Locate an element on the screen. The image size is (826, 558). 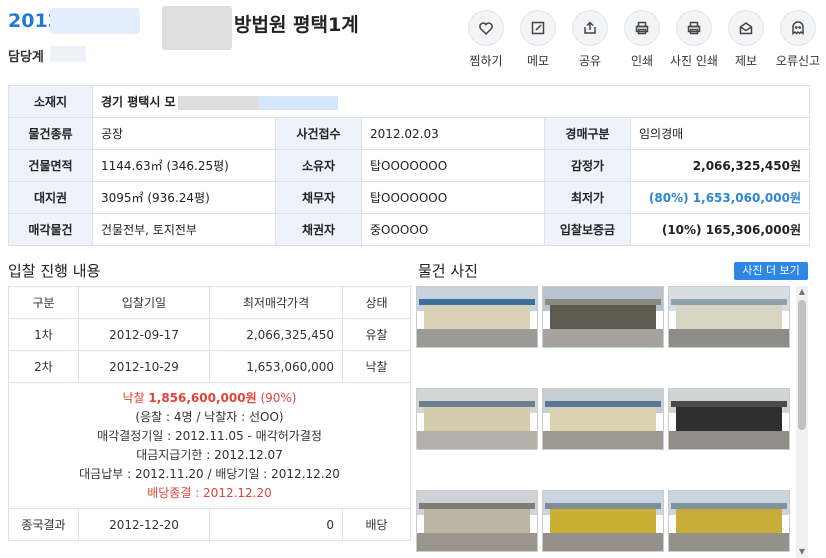
action-toolbar: 찜하기 메모 공유 인쇄 사진 인쇄 제보 오류신고 is located at coordinates (642, 39).